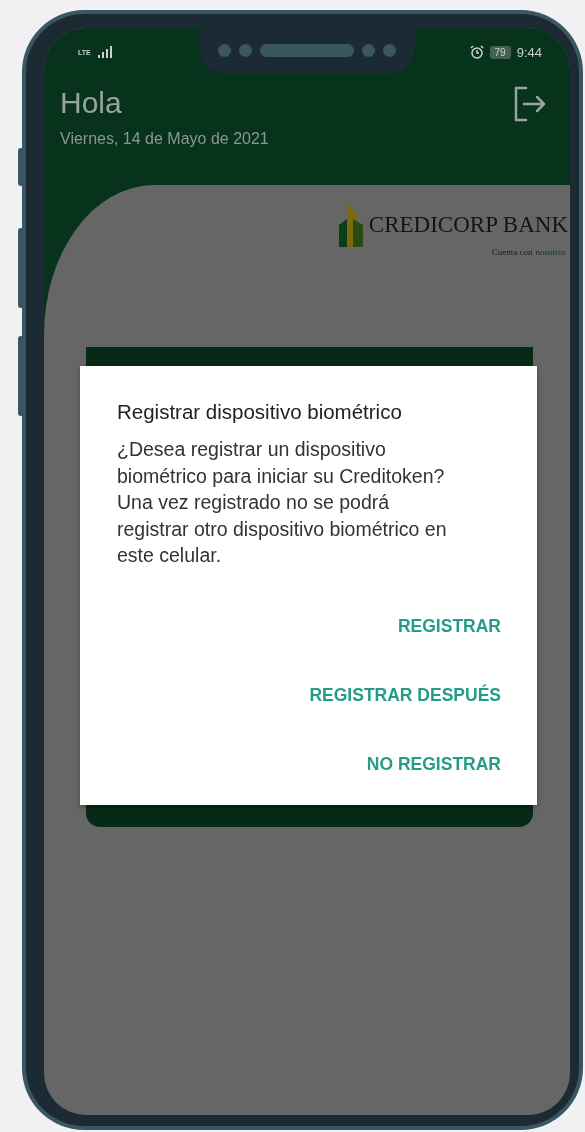 Image resolution: width=585 pixels, height=1132 pixels. What do you see at coordinates (512, 252) in the screenshot?
I see `tagline: Cuenta con` at bounding box center [512, 252].